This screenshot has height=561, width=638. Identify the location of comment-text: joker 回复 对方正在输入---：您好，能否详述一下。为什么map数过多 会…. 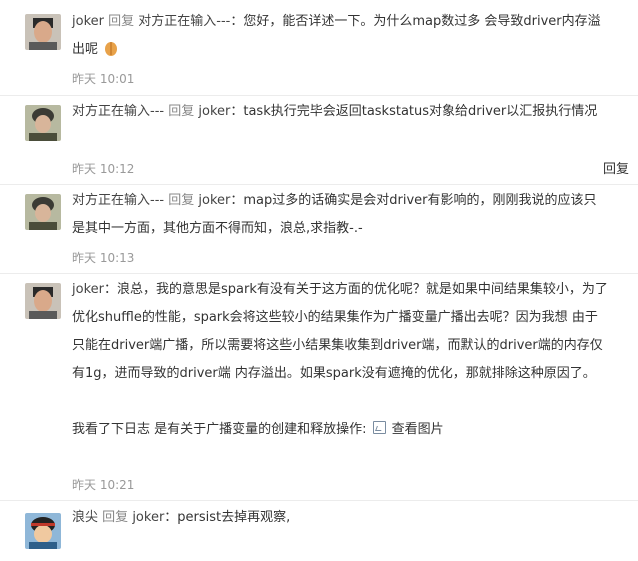
(340, 38).